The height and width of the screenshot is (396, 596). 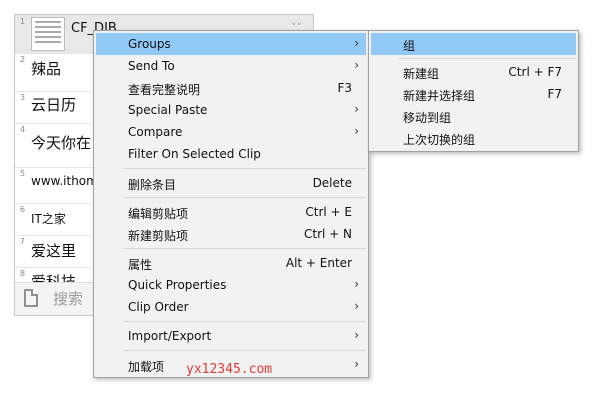 What do you see at coordinates (332, 183) in the screenshot?
I see `menu-item-shortcut: Delete` at bounding box center [332, 183].